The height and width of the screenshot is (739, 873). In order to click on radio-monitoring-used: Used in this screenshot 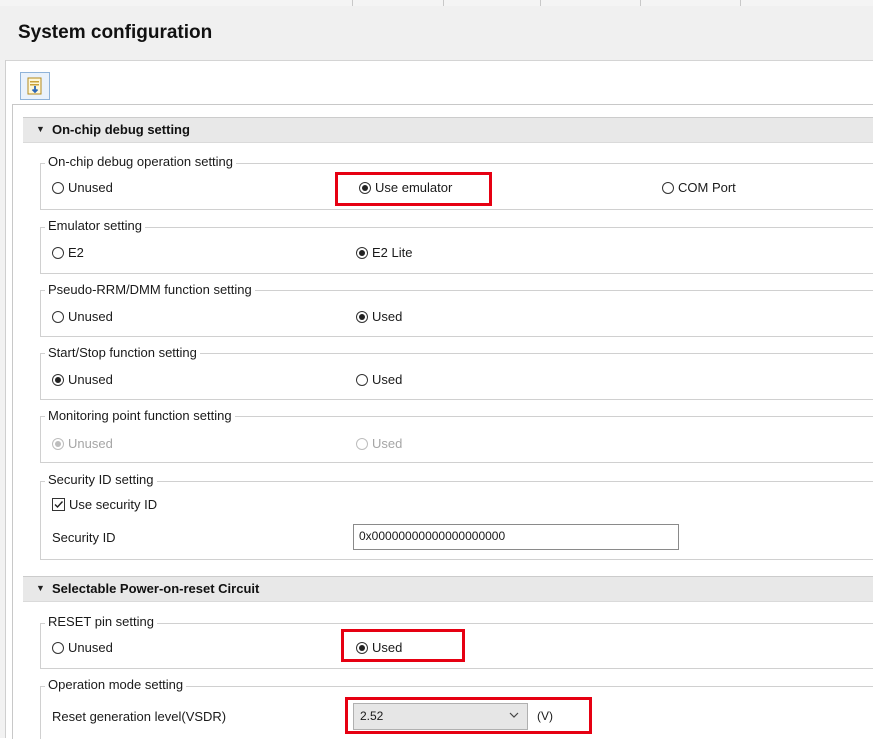, I will do `click(379, 443)`.